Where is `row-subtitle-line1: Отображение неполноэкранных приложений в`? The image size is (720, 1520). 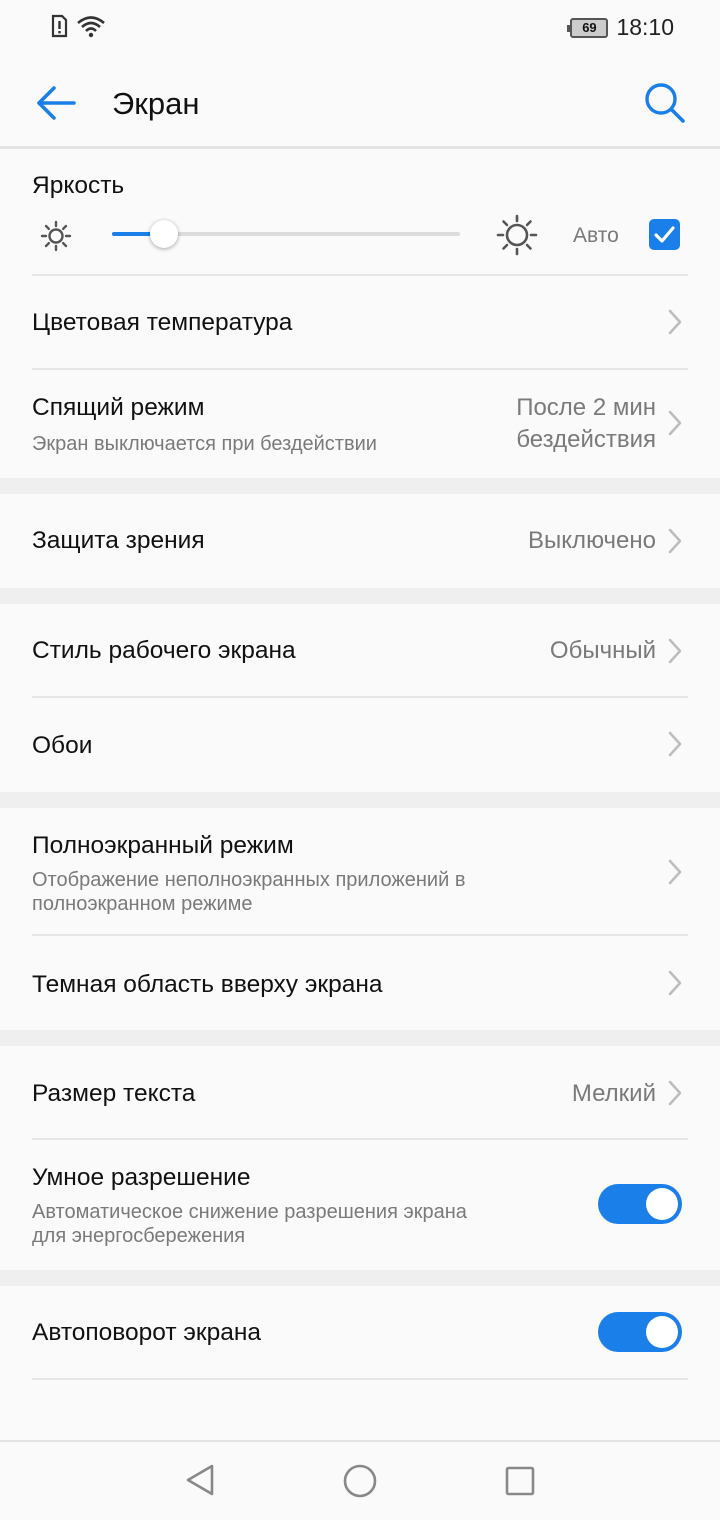
row-subtitle-line1: Отображение неполноэкранных приложений в is located at coordinates (249, 880).